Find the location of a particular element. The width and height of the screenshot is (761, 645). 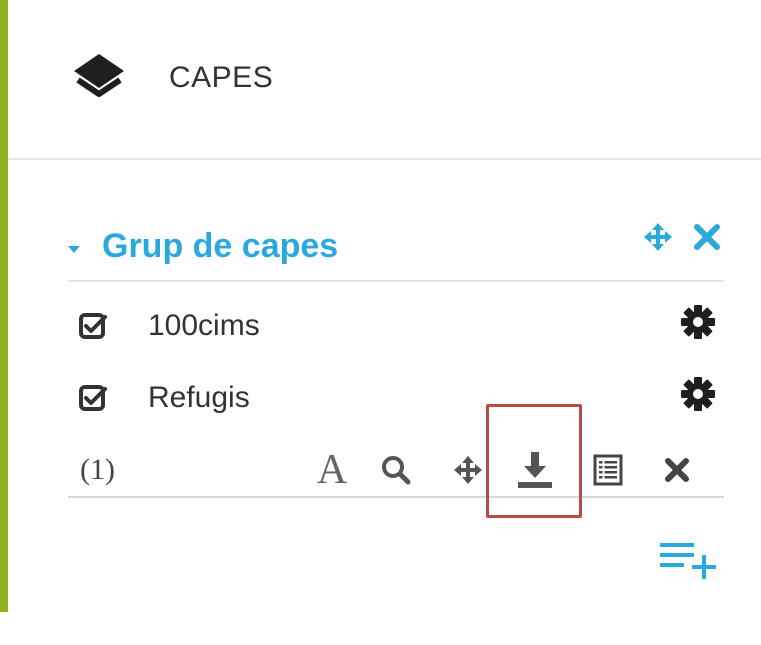

layer-item: 100cims is located at coordinates (396, 326).